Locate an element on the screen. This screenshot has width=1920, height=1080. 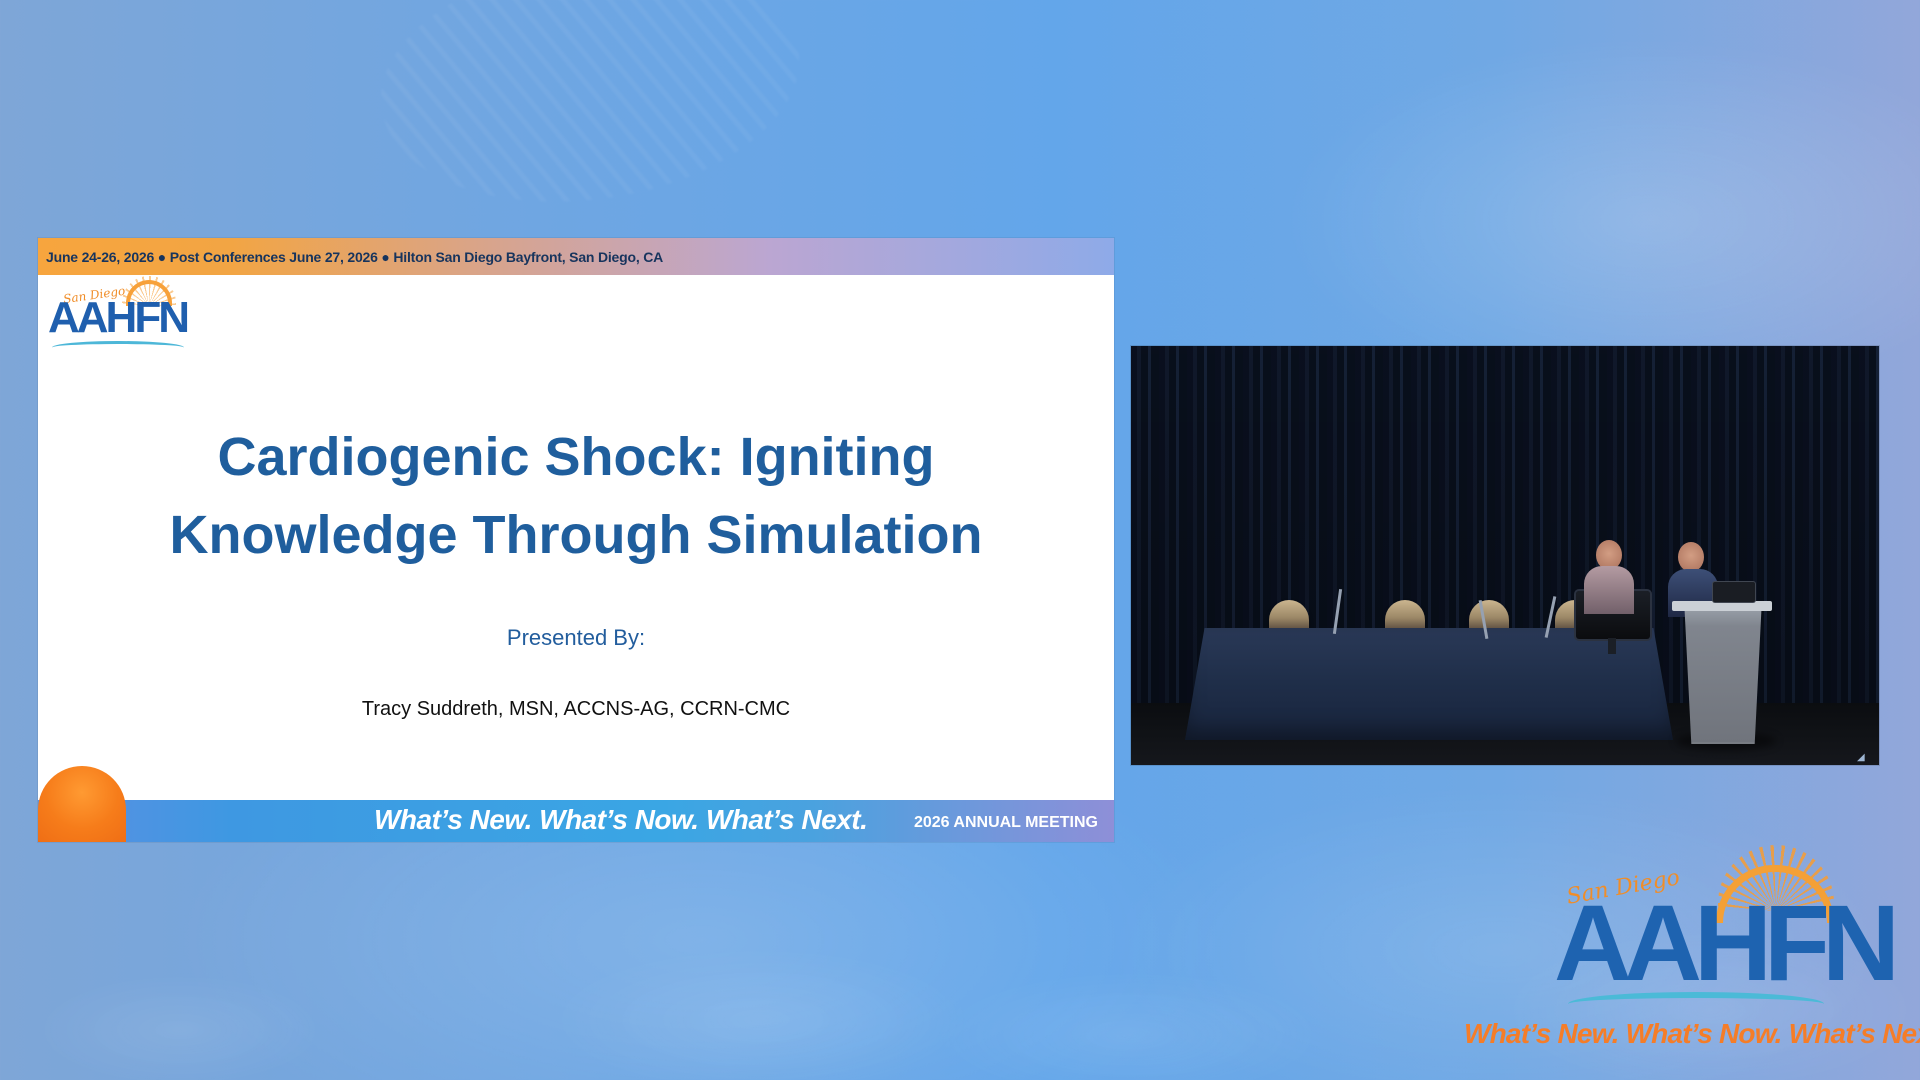
podium is located at coordinates (1723, 674).